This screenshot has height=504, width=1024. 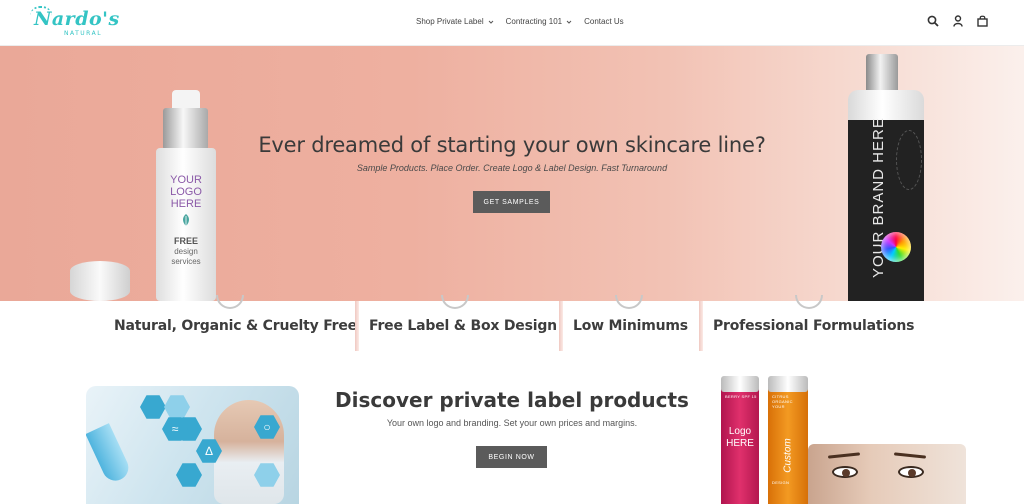 I want to click on header-icons, so click(x=957, y=21).